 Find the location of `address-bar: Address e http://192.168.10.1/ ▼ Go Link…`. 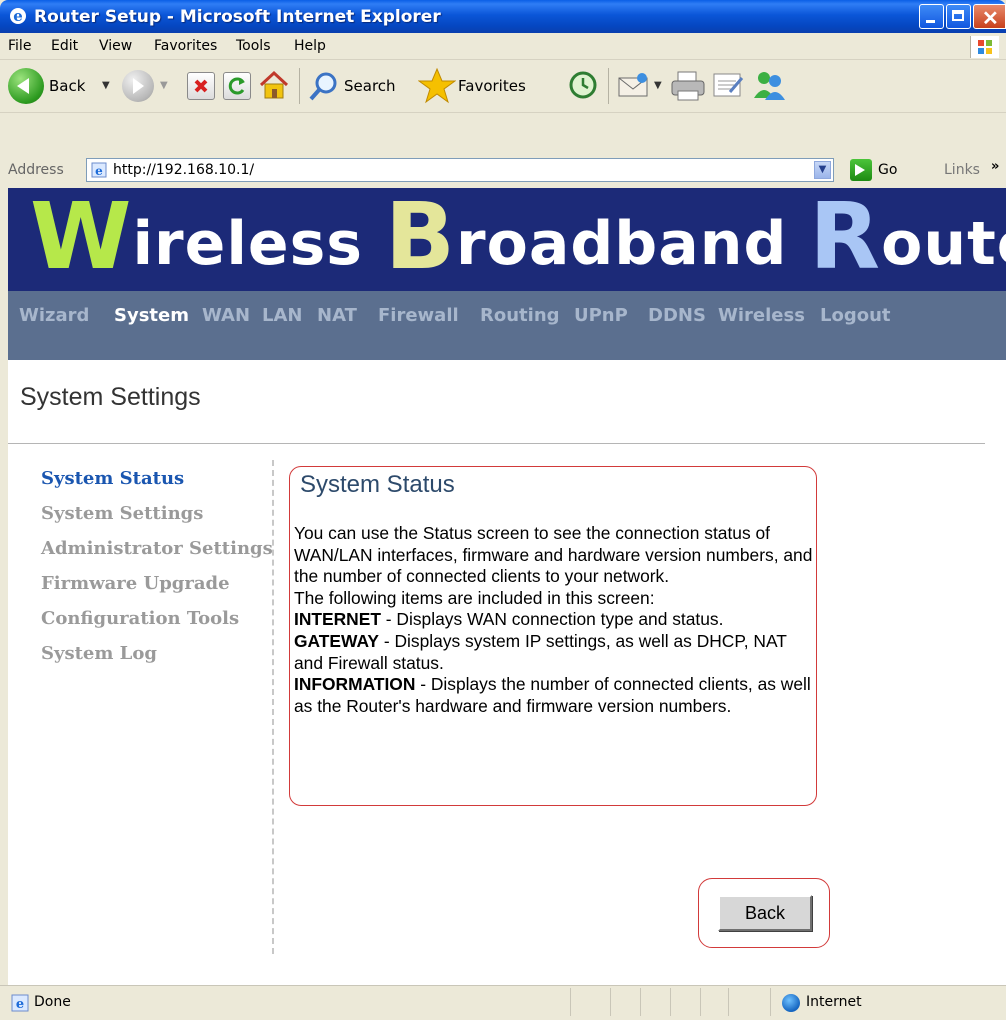

address-bar: Address e http://192.168.10.1/ ▼ Go Link… is located at coordinates (503, 151).